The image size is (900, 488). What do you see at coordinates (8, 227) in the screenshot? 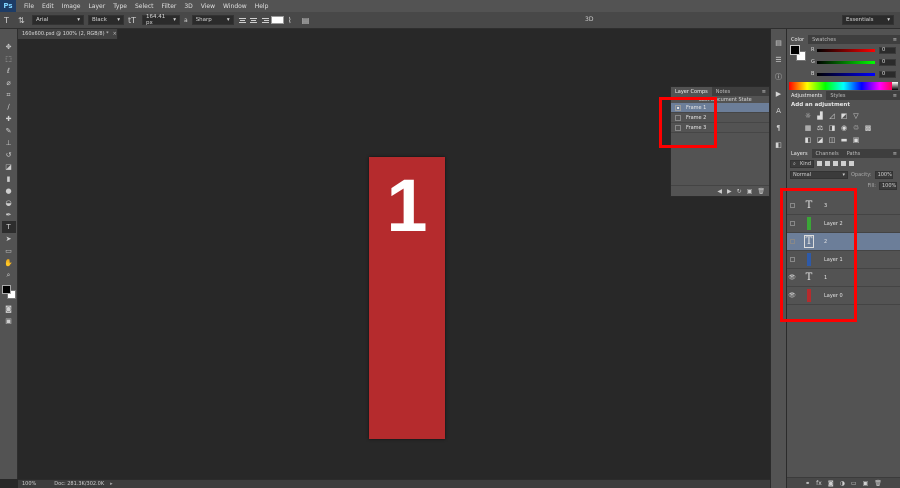
I see `type-tool-icon: T` at bounding box center [8, 227].